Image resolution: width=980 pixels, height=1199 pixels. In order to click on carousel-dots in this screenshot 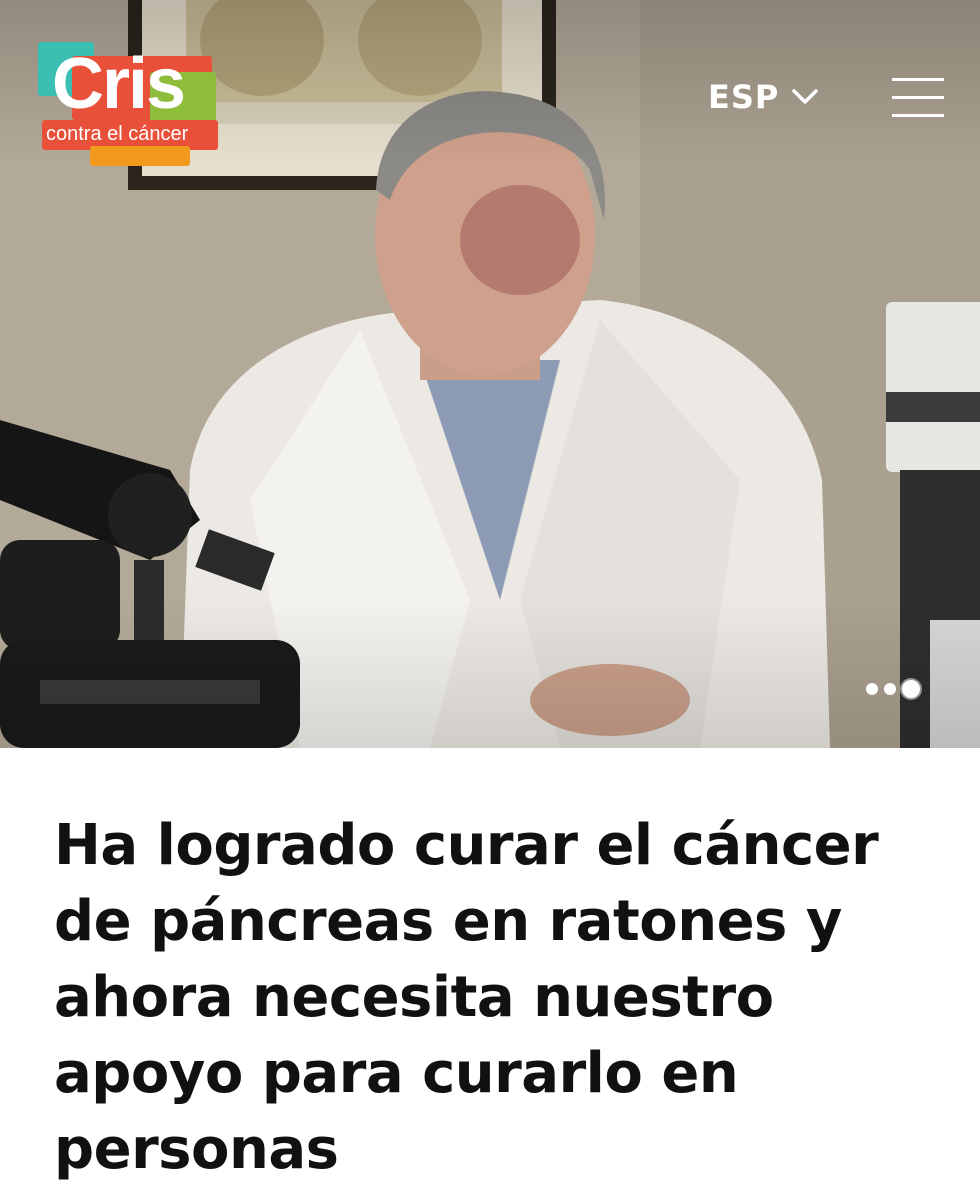, I will do `click(893, 689)`.